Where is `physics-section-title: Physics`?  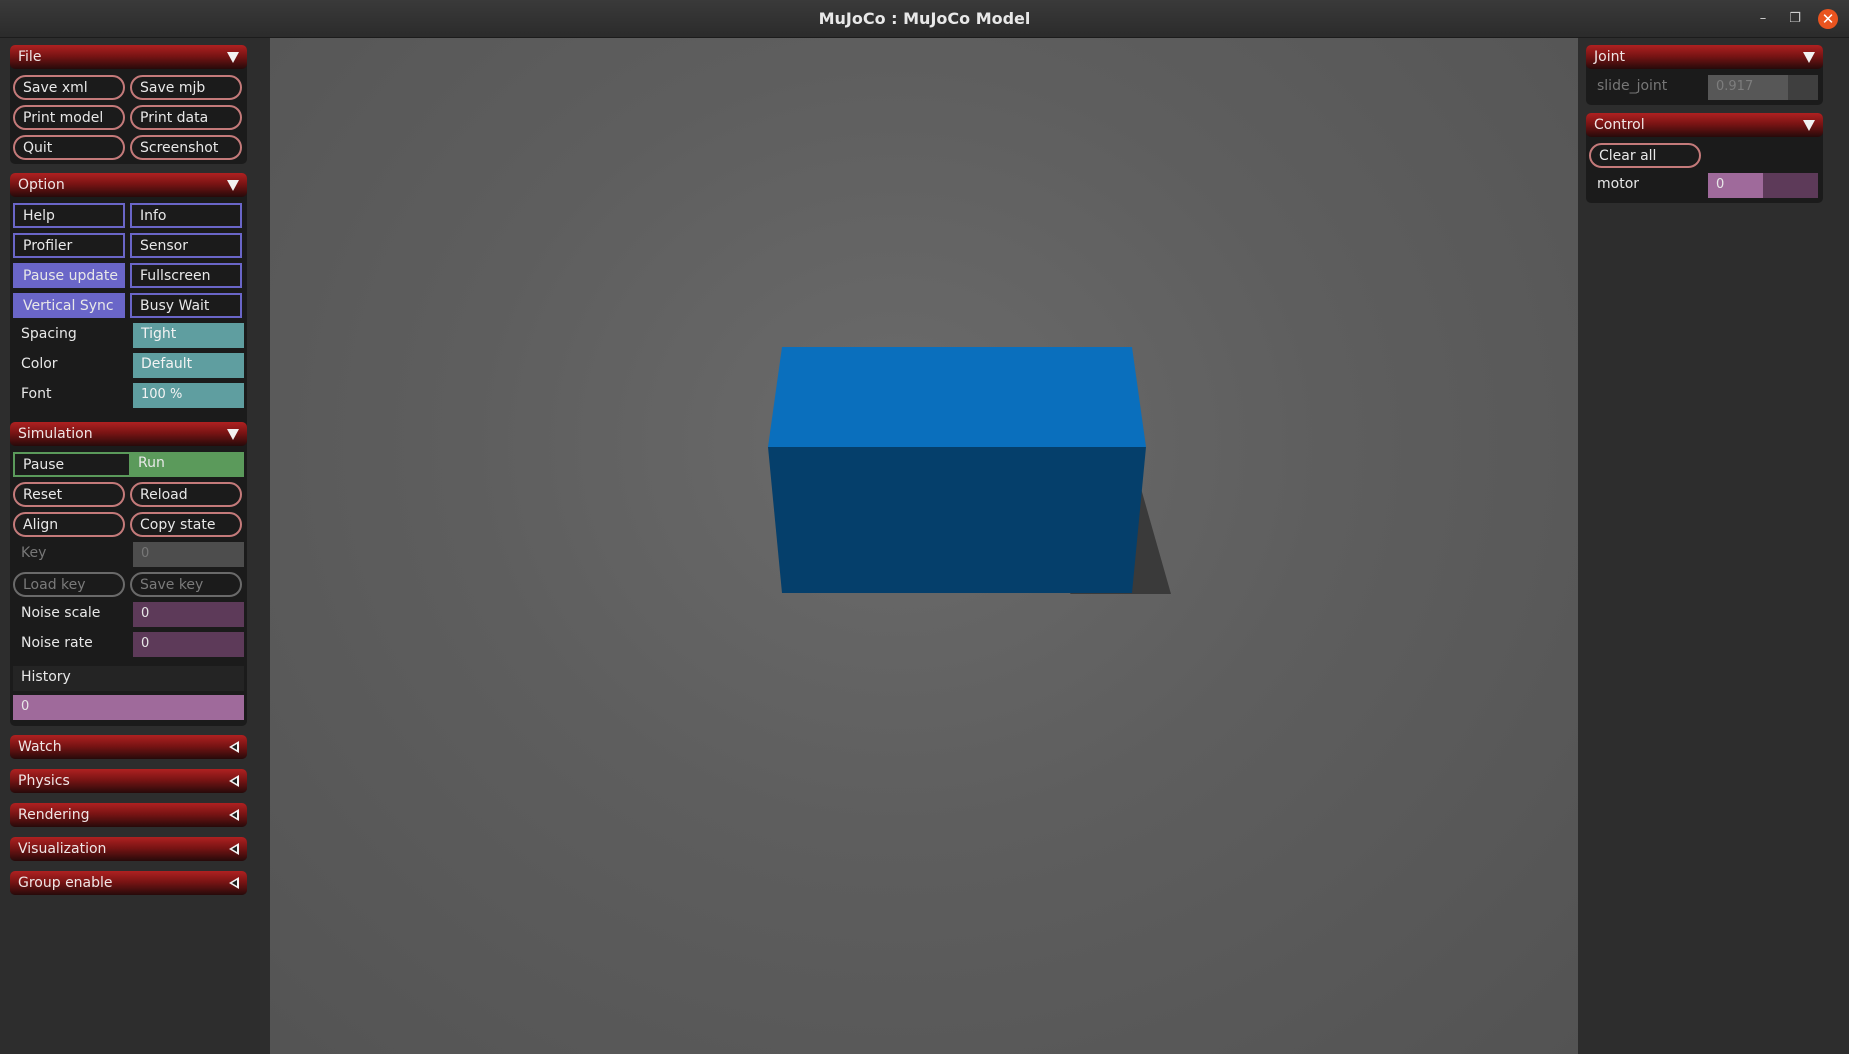 physics-section-title: Physics is located at coordinates (44, 781).